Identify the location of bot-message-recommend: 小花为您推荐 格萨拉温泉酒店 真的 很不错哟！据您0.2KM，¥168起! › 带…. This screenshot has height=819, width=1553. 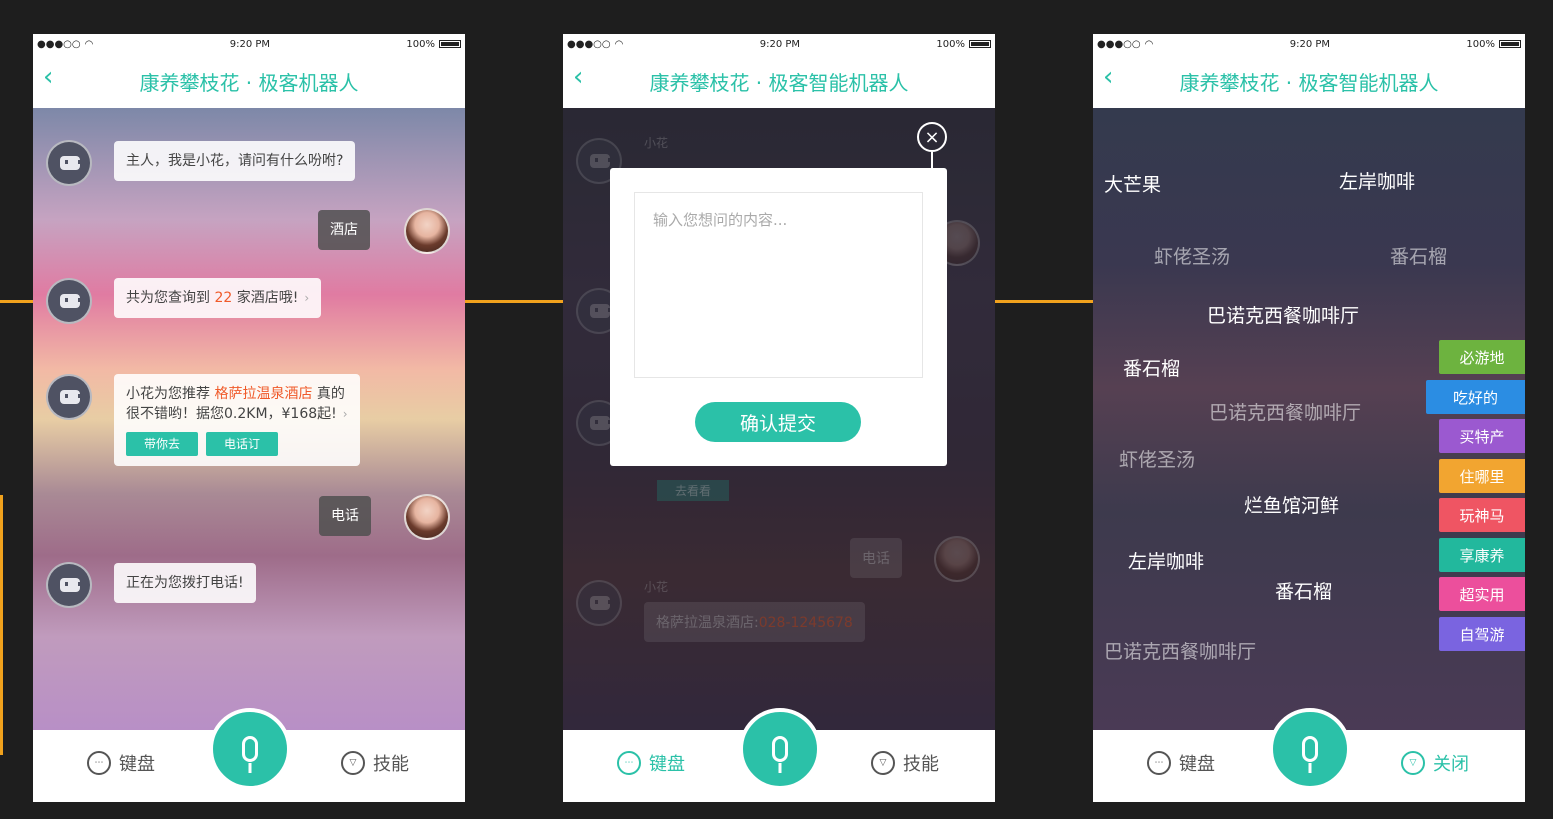
(237, 420).